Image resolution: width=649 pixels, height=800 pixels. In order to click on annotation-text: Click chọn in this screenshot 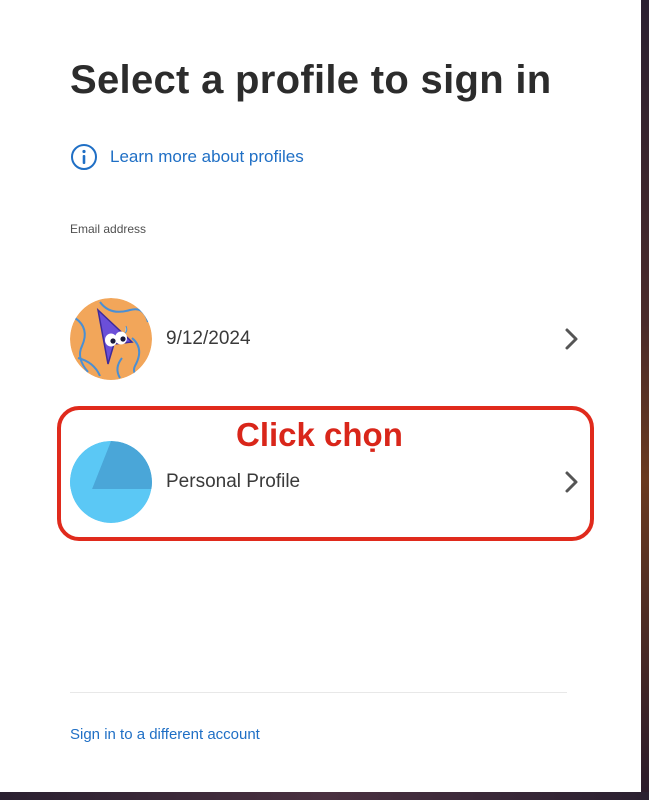, I will do `click(319, 434)`.